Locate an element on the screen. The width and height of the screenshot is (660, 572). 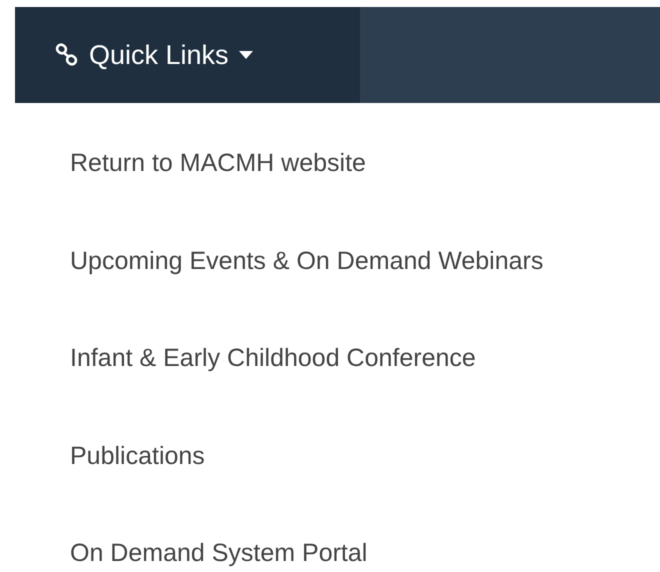
menu-link: Return to MACMH website is located at coordinates (190, 163).